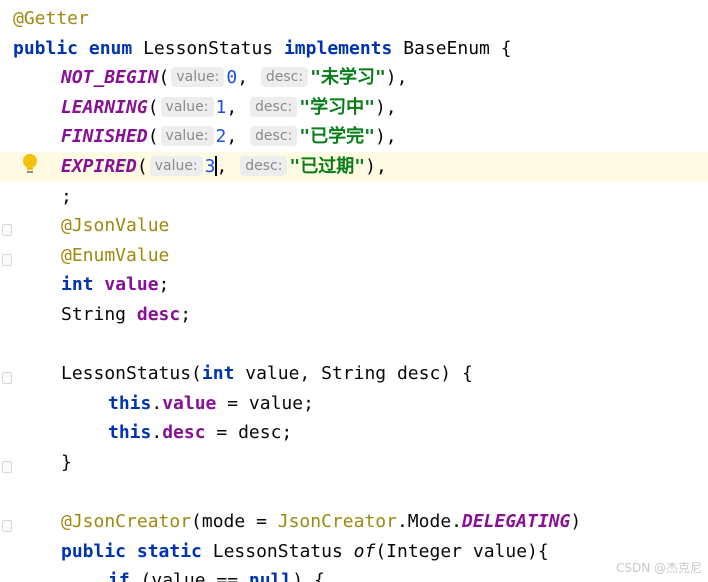 This screenshot has height=582, width=708. Describe the element at coordinates (354, 315) in the screenshot. I see `code-line-11: String desc;` at that location.